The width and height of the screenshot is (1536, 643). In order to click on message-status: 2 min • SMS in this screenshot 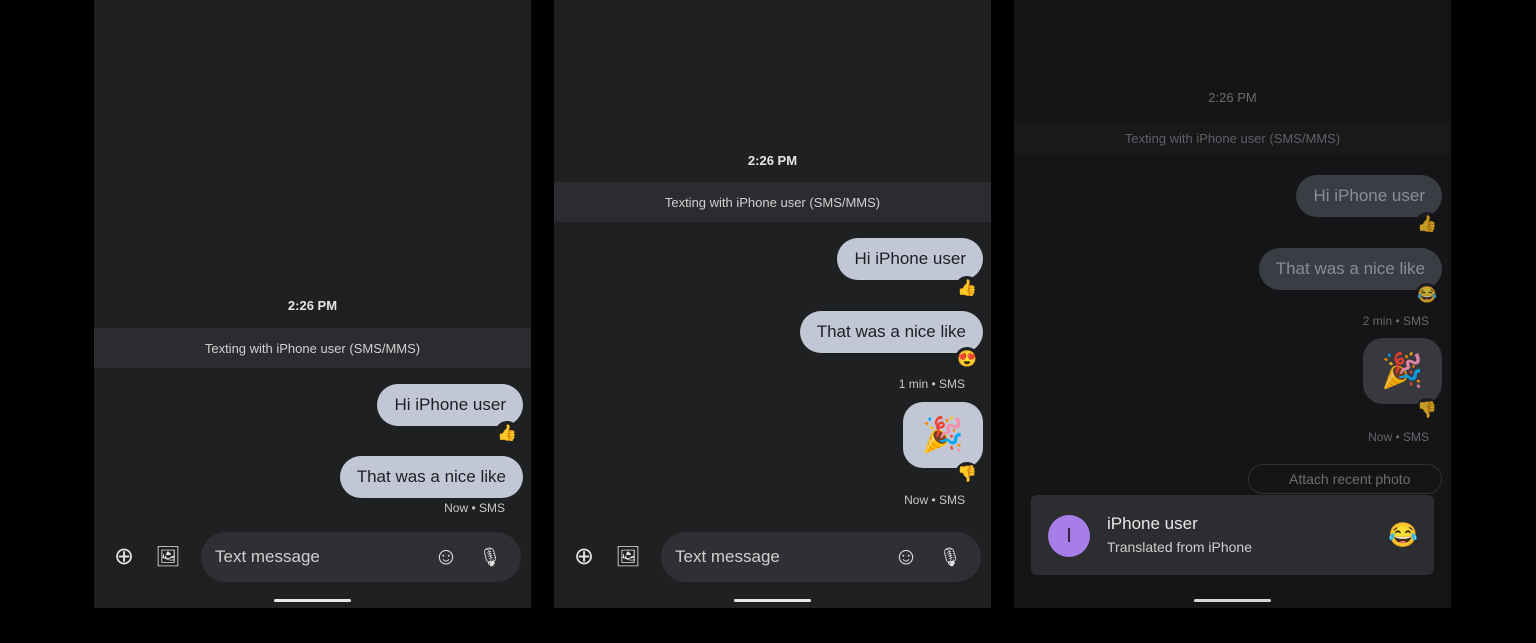, I will do `click(1395, 321)`.